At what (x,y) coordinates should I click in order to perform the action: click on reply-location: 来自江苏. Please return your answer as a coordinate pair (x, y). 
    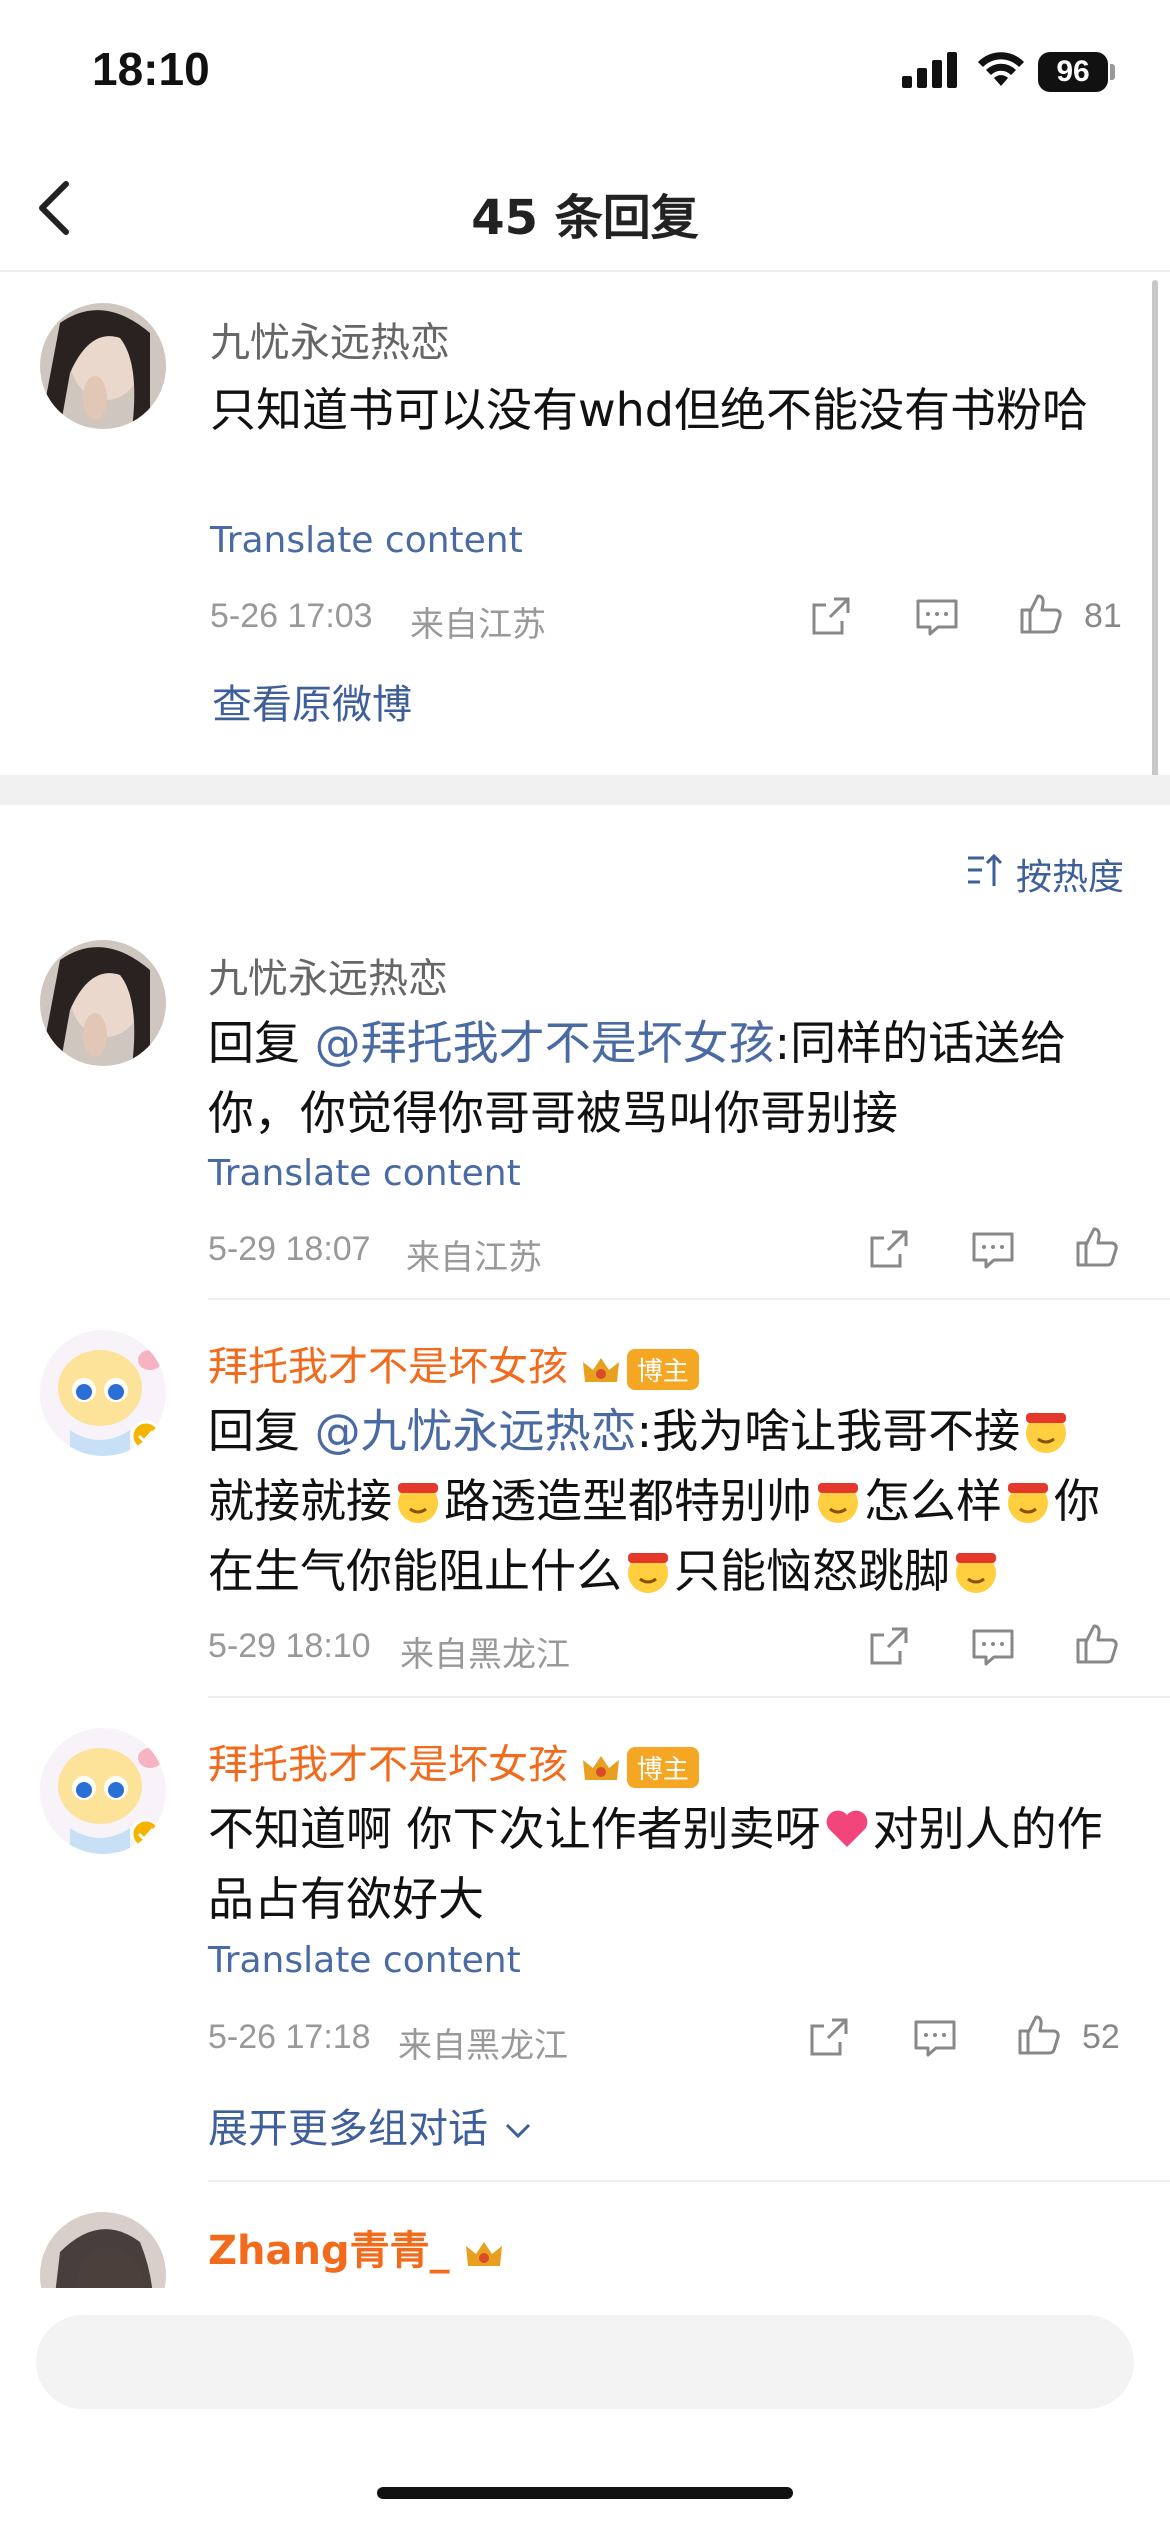
    Looking at the image, I should click on (474, 1258).